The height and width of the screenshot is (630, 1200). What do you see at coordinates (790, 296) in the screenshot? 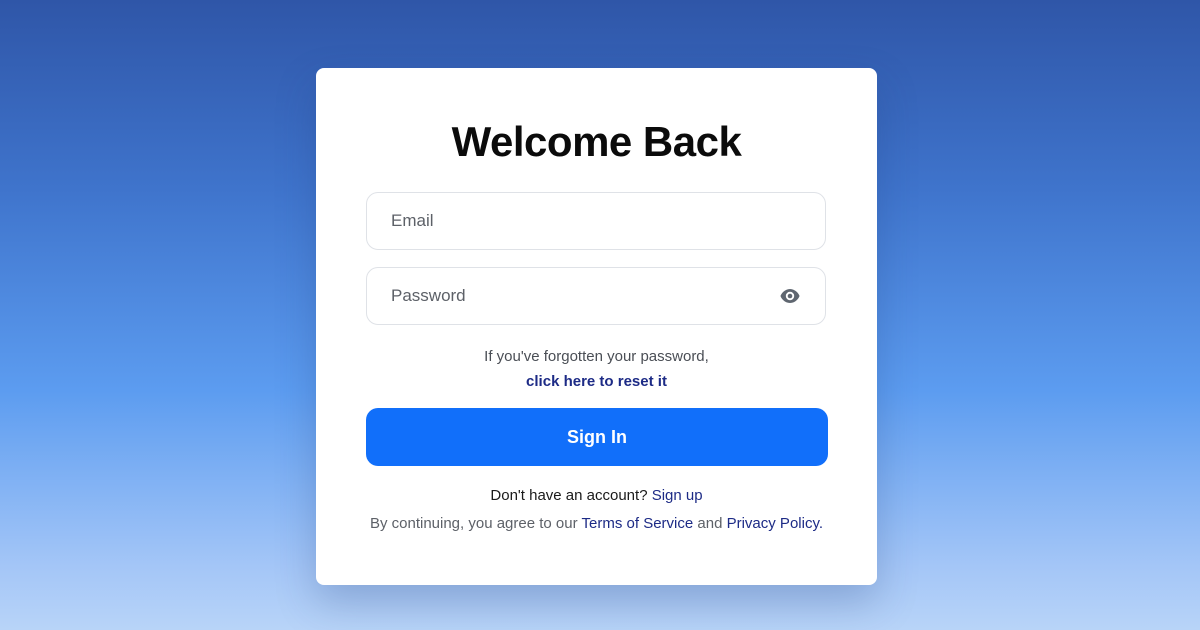
I see `eye-icon` at bounding box center [790, 296].